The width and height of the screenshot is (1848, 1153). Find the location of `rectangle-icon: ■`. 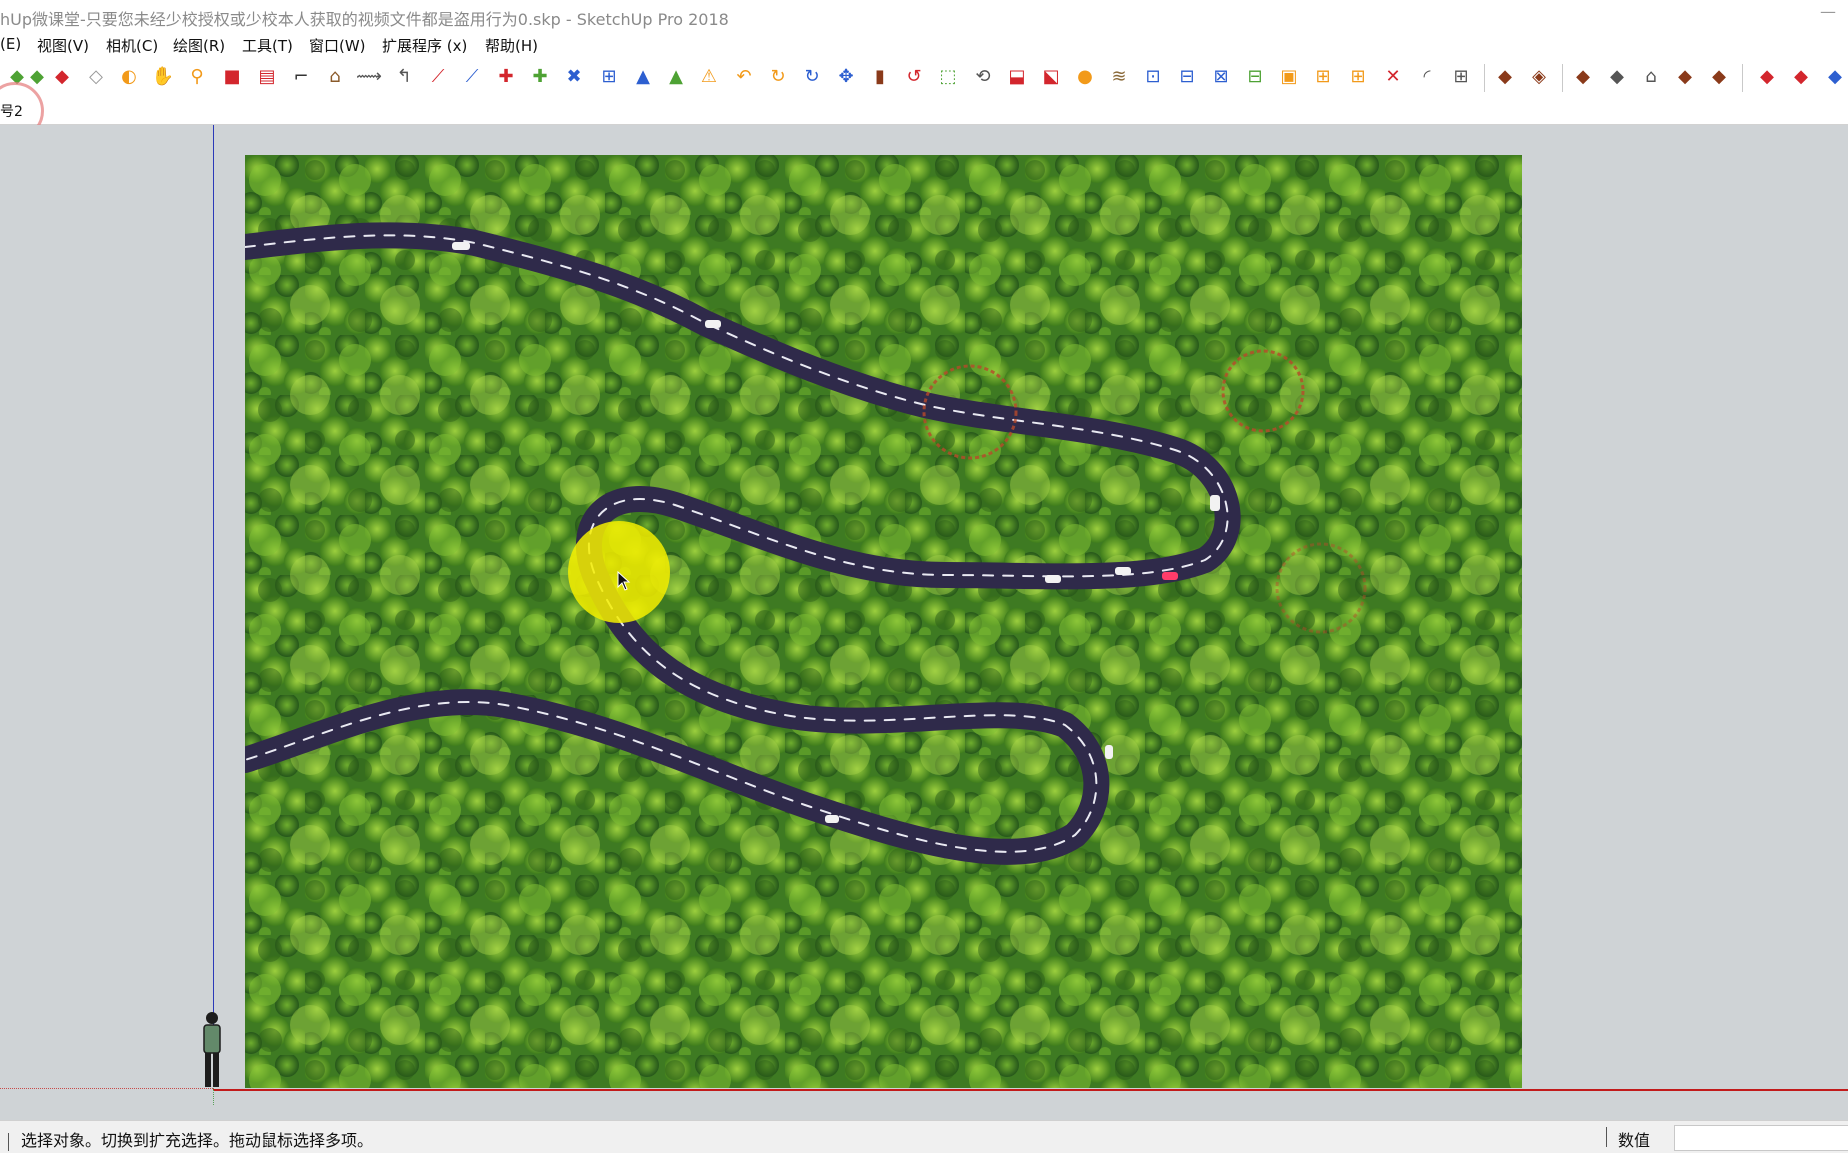

rectangle-icon: ■ is located at coordinates (232, 77).